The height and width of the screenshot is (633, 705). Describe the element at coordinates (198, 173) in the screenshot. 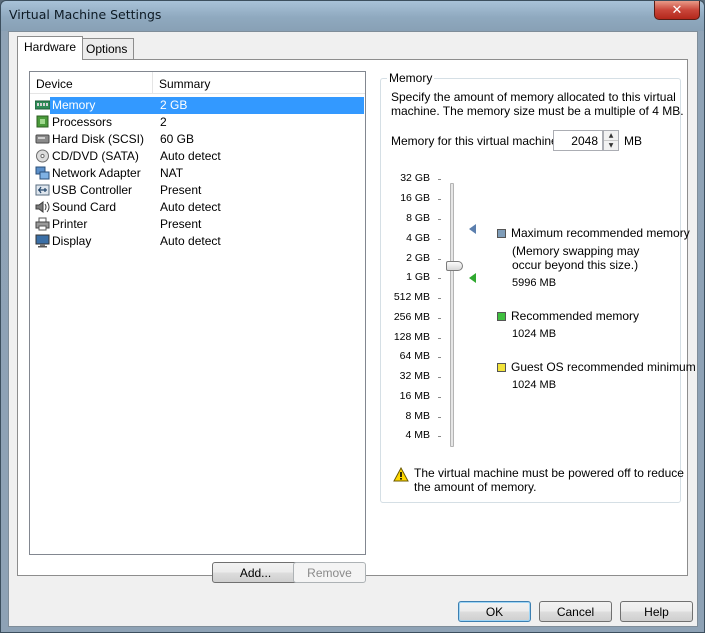

I see `device-row-network-adapter: Network Adapter NAT` at that location.